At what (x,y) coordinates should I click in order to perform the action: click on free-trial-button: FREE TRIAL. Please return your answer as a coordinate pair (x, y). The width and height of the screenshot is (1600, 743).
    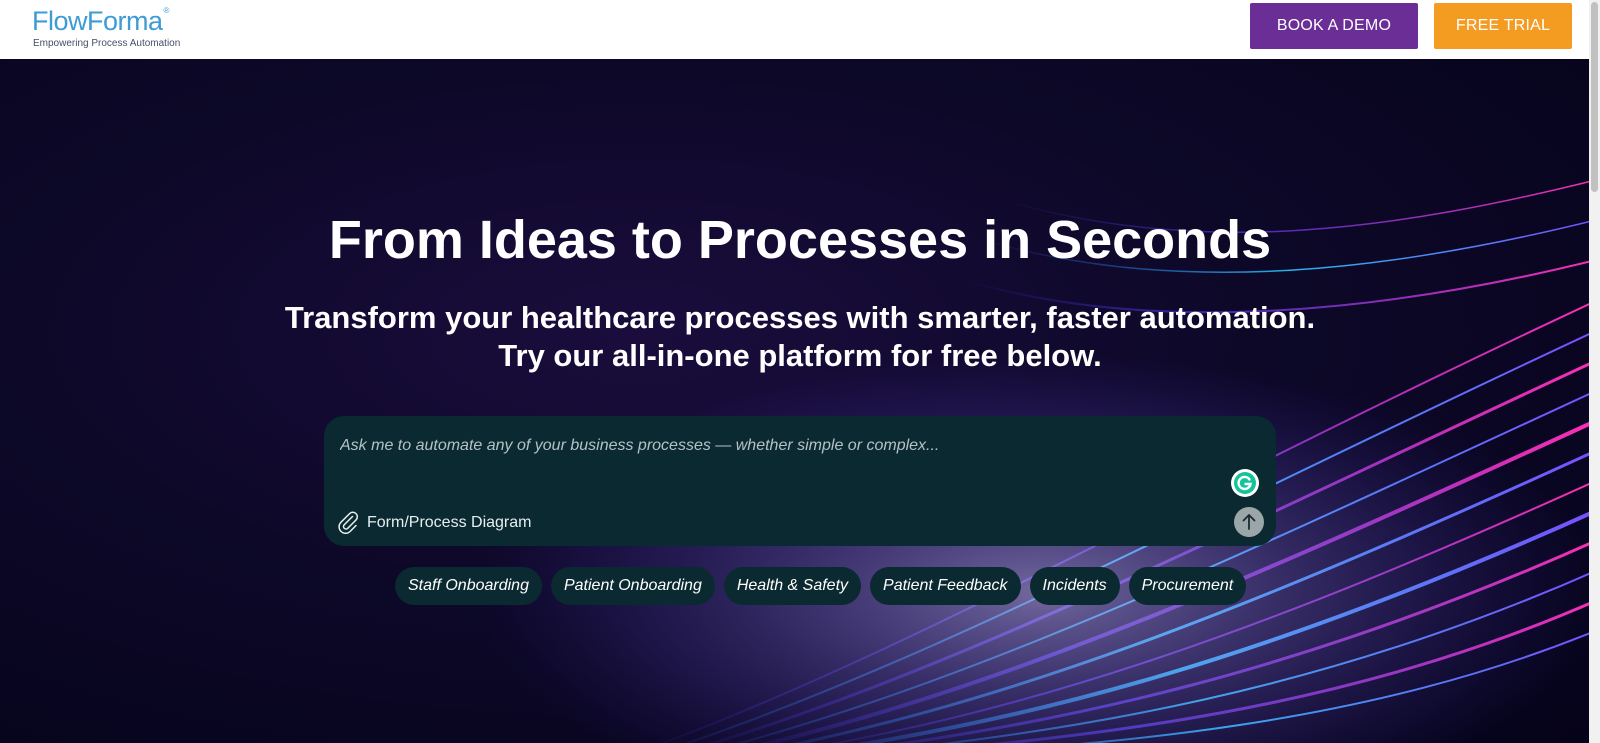
    Looking at the image, I should click on (1503, 26).